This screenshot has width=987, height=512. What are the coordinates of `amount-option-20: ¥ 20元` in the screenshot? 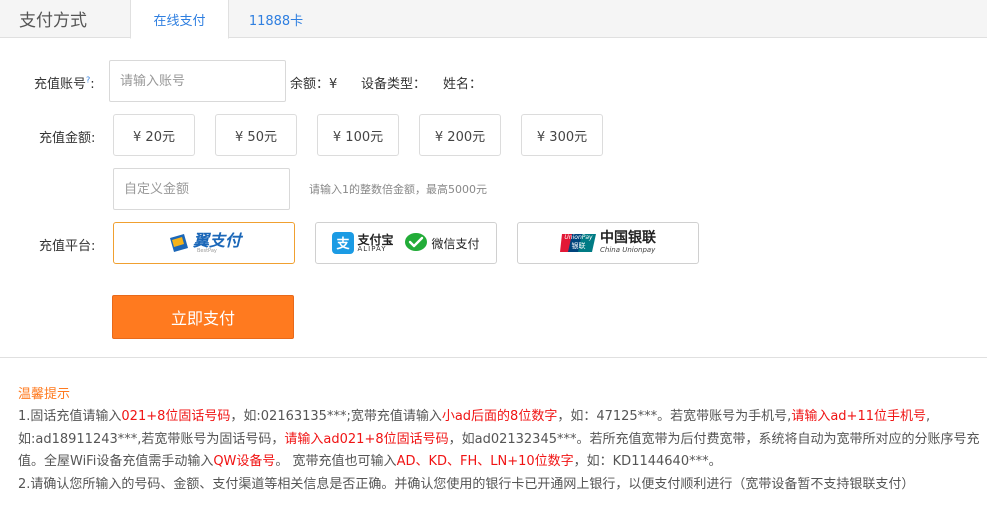 It's located at (154, 135).